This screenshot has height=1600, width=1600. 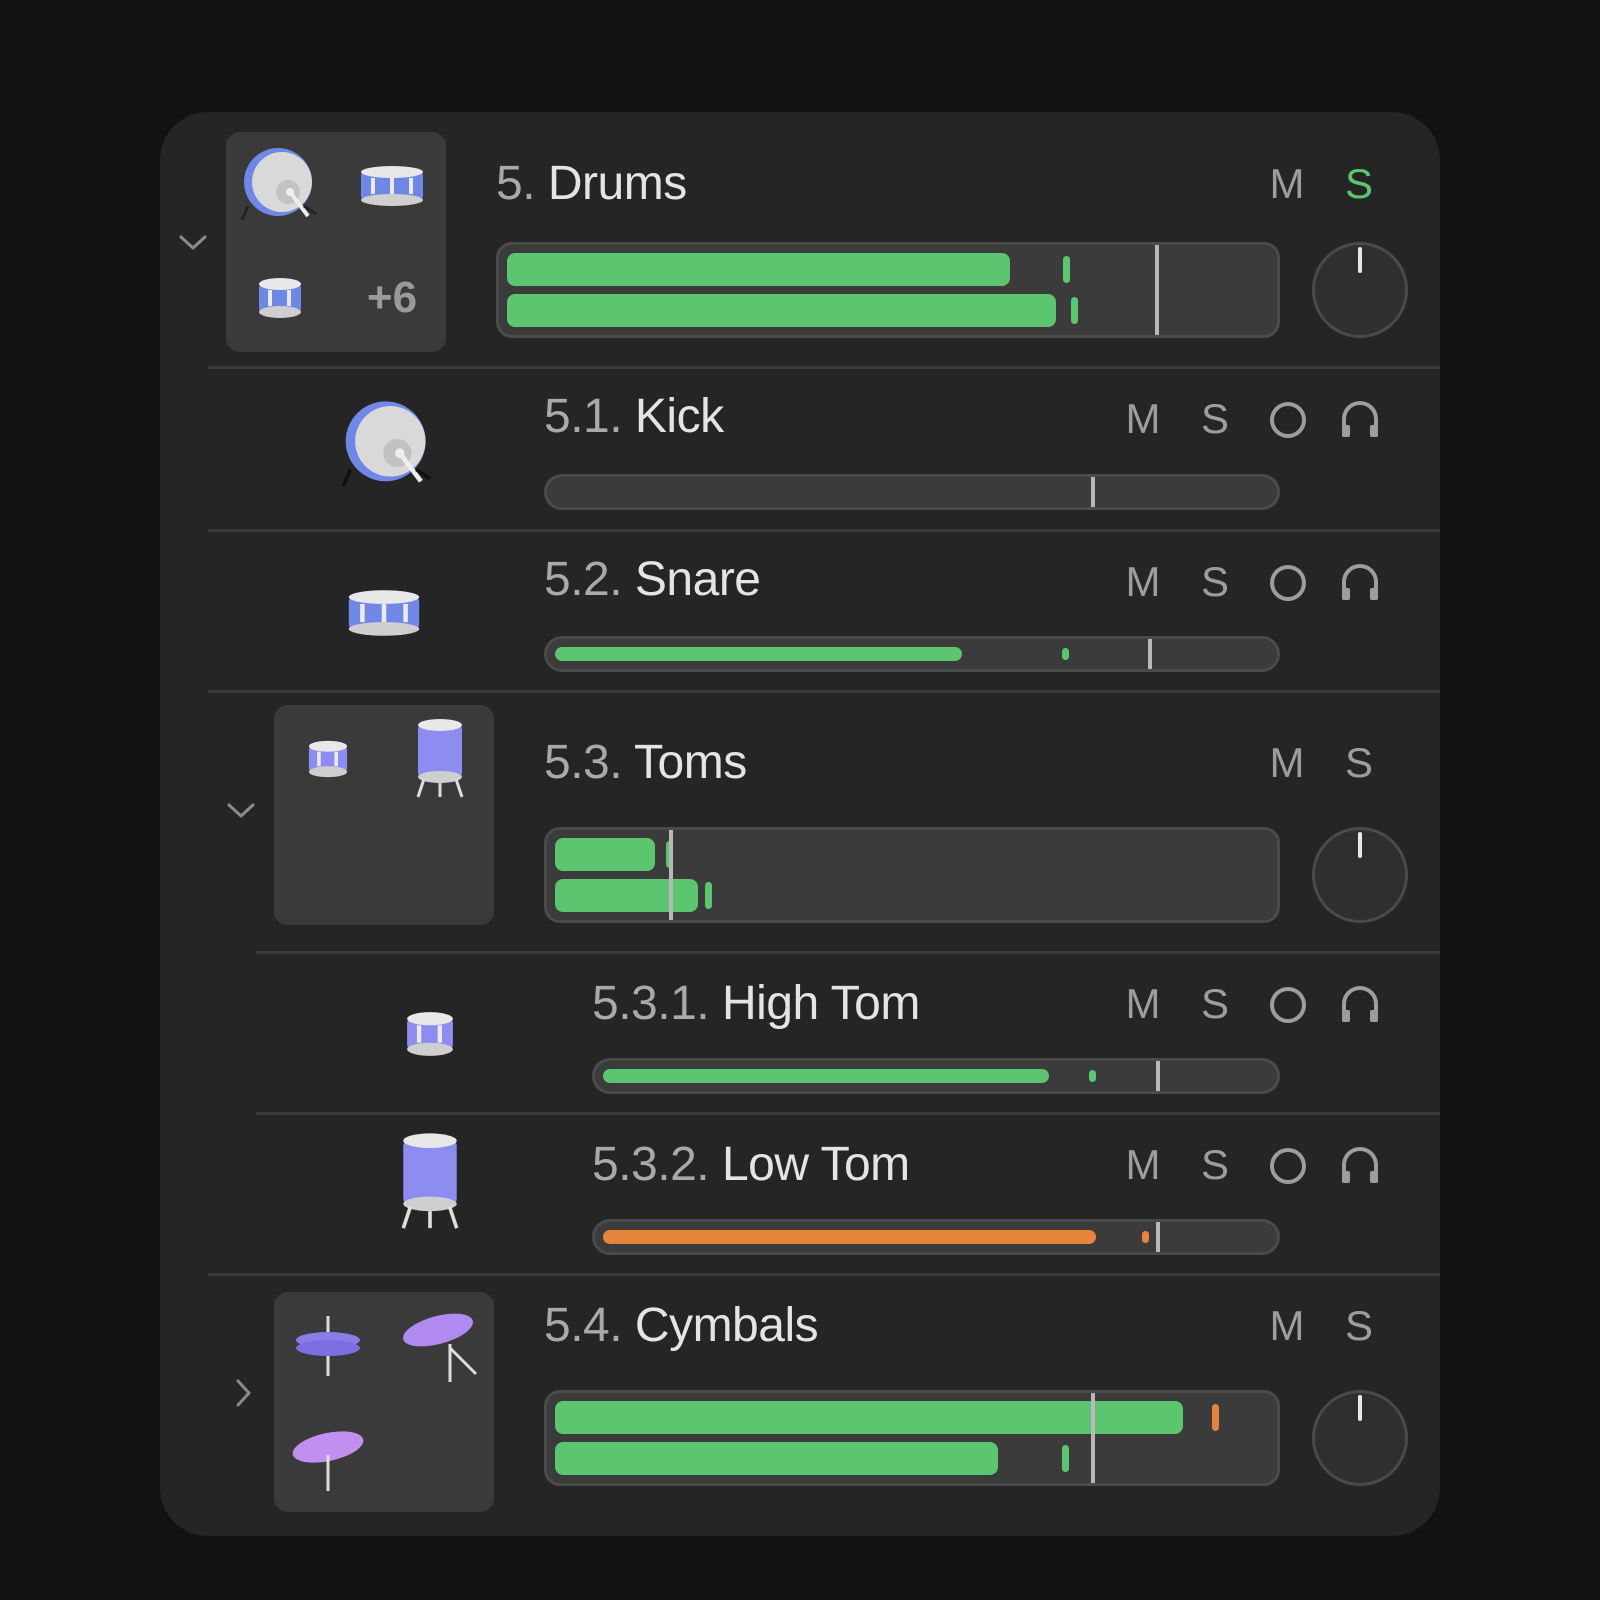 What do you see at coordinates (645, 762) in the screenshot?
I see `track-title: 5.3. Toms` at bounding box center [645, 762].